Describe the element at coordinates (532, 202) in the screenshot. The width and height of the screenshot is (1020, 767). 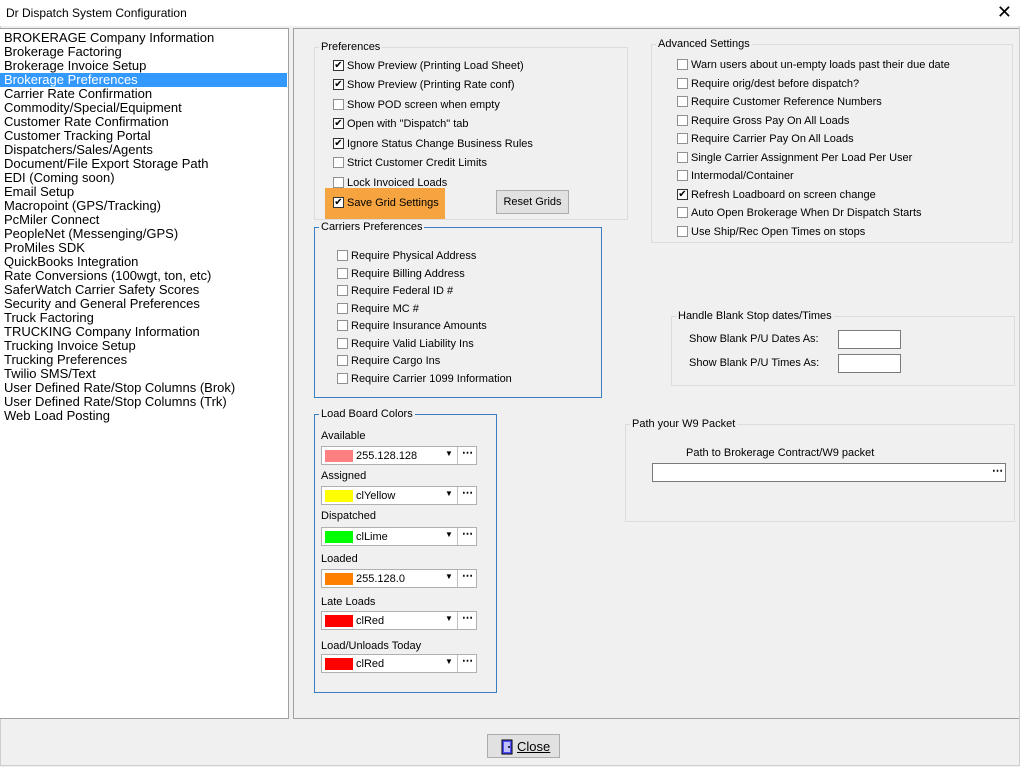
I see `reset-grids-button: Reset Grids` at that location.